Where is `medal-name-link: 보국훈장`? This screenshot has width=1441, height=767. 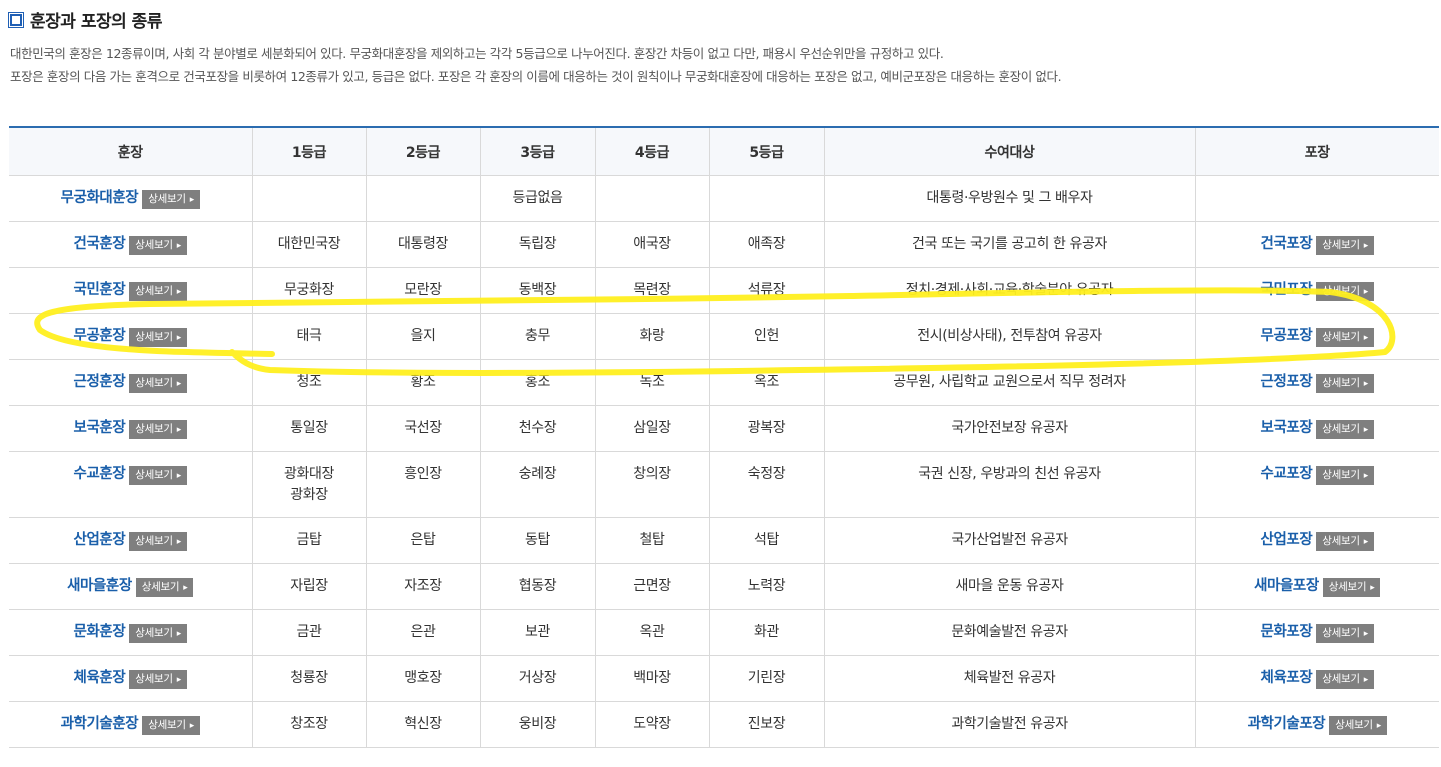
medal-name-link: 보국훈장 is located at coordinates (100, 428).